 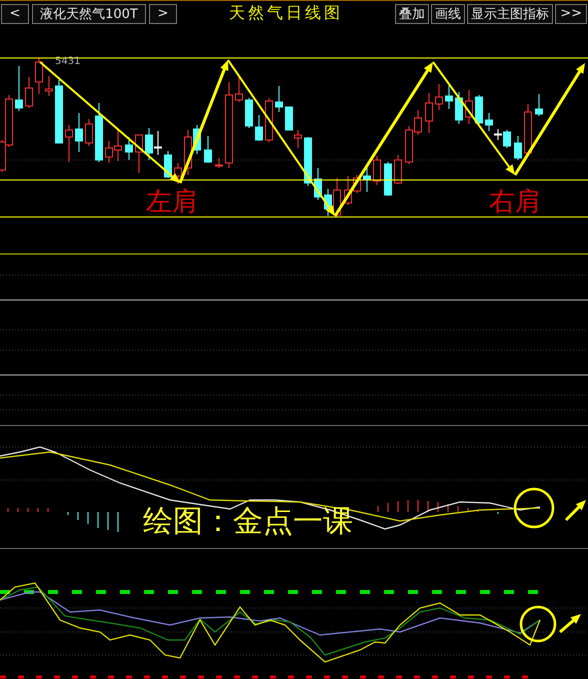 What do you see at coordinates (448, 14) in the screenshot?
I see `toolbar-button: 画线` at bounding box center [448, 14].